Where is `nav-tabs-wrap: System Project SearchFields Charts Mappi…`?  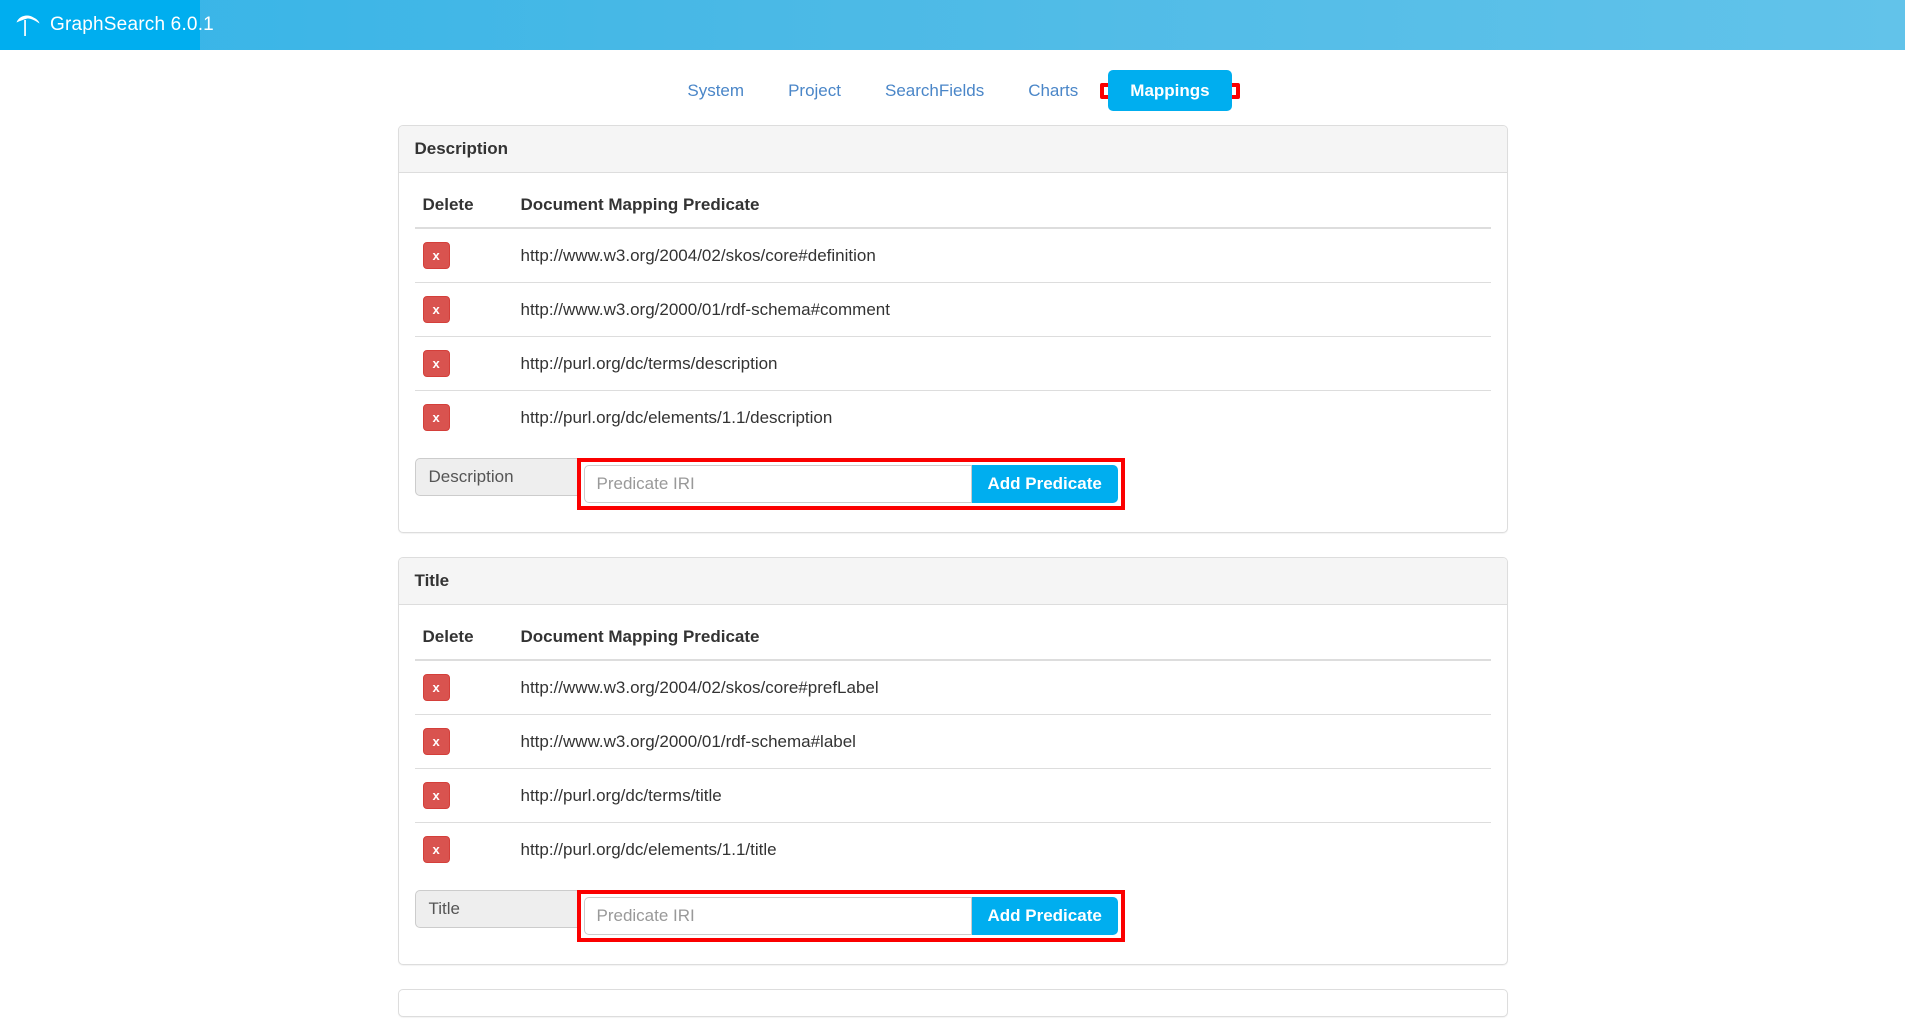 nav-tabs-wrap: System Project SearchFields Charts Mappi… is located at coordinates (952, 91).